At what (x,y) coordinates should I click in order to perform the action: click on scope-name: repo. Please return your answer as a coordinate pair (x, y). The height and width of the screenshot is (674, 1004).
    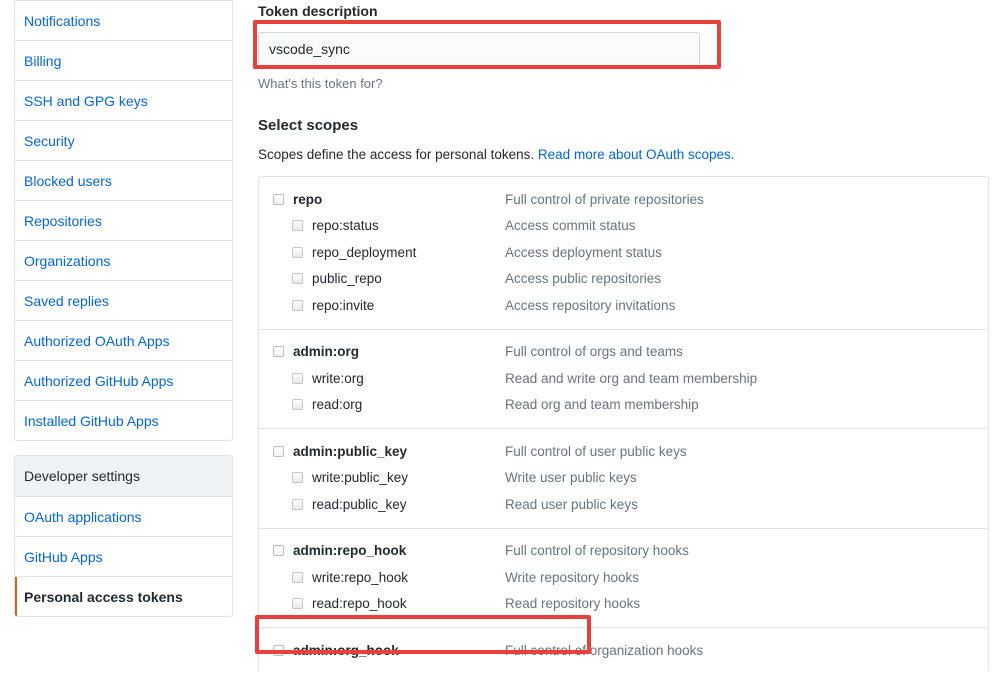
    Looking at the image, I should click on (308, 199).